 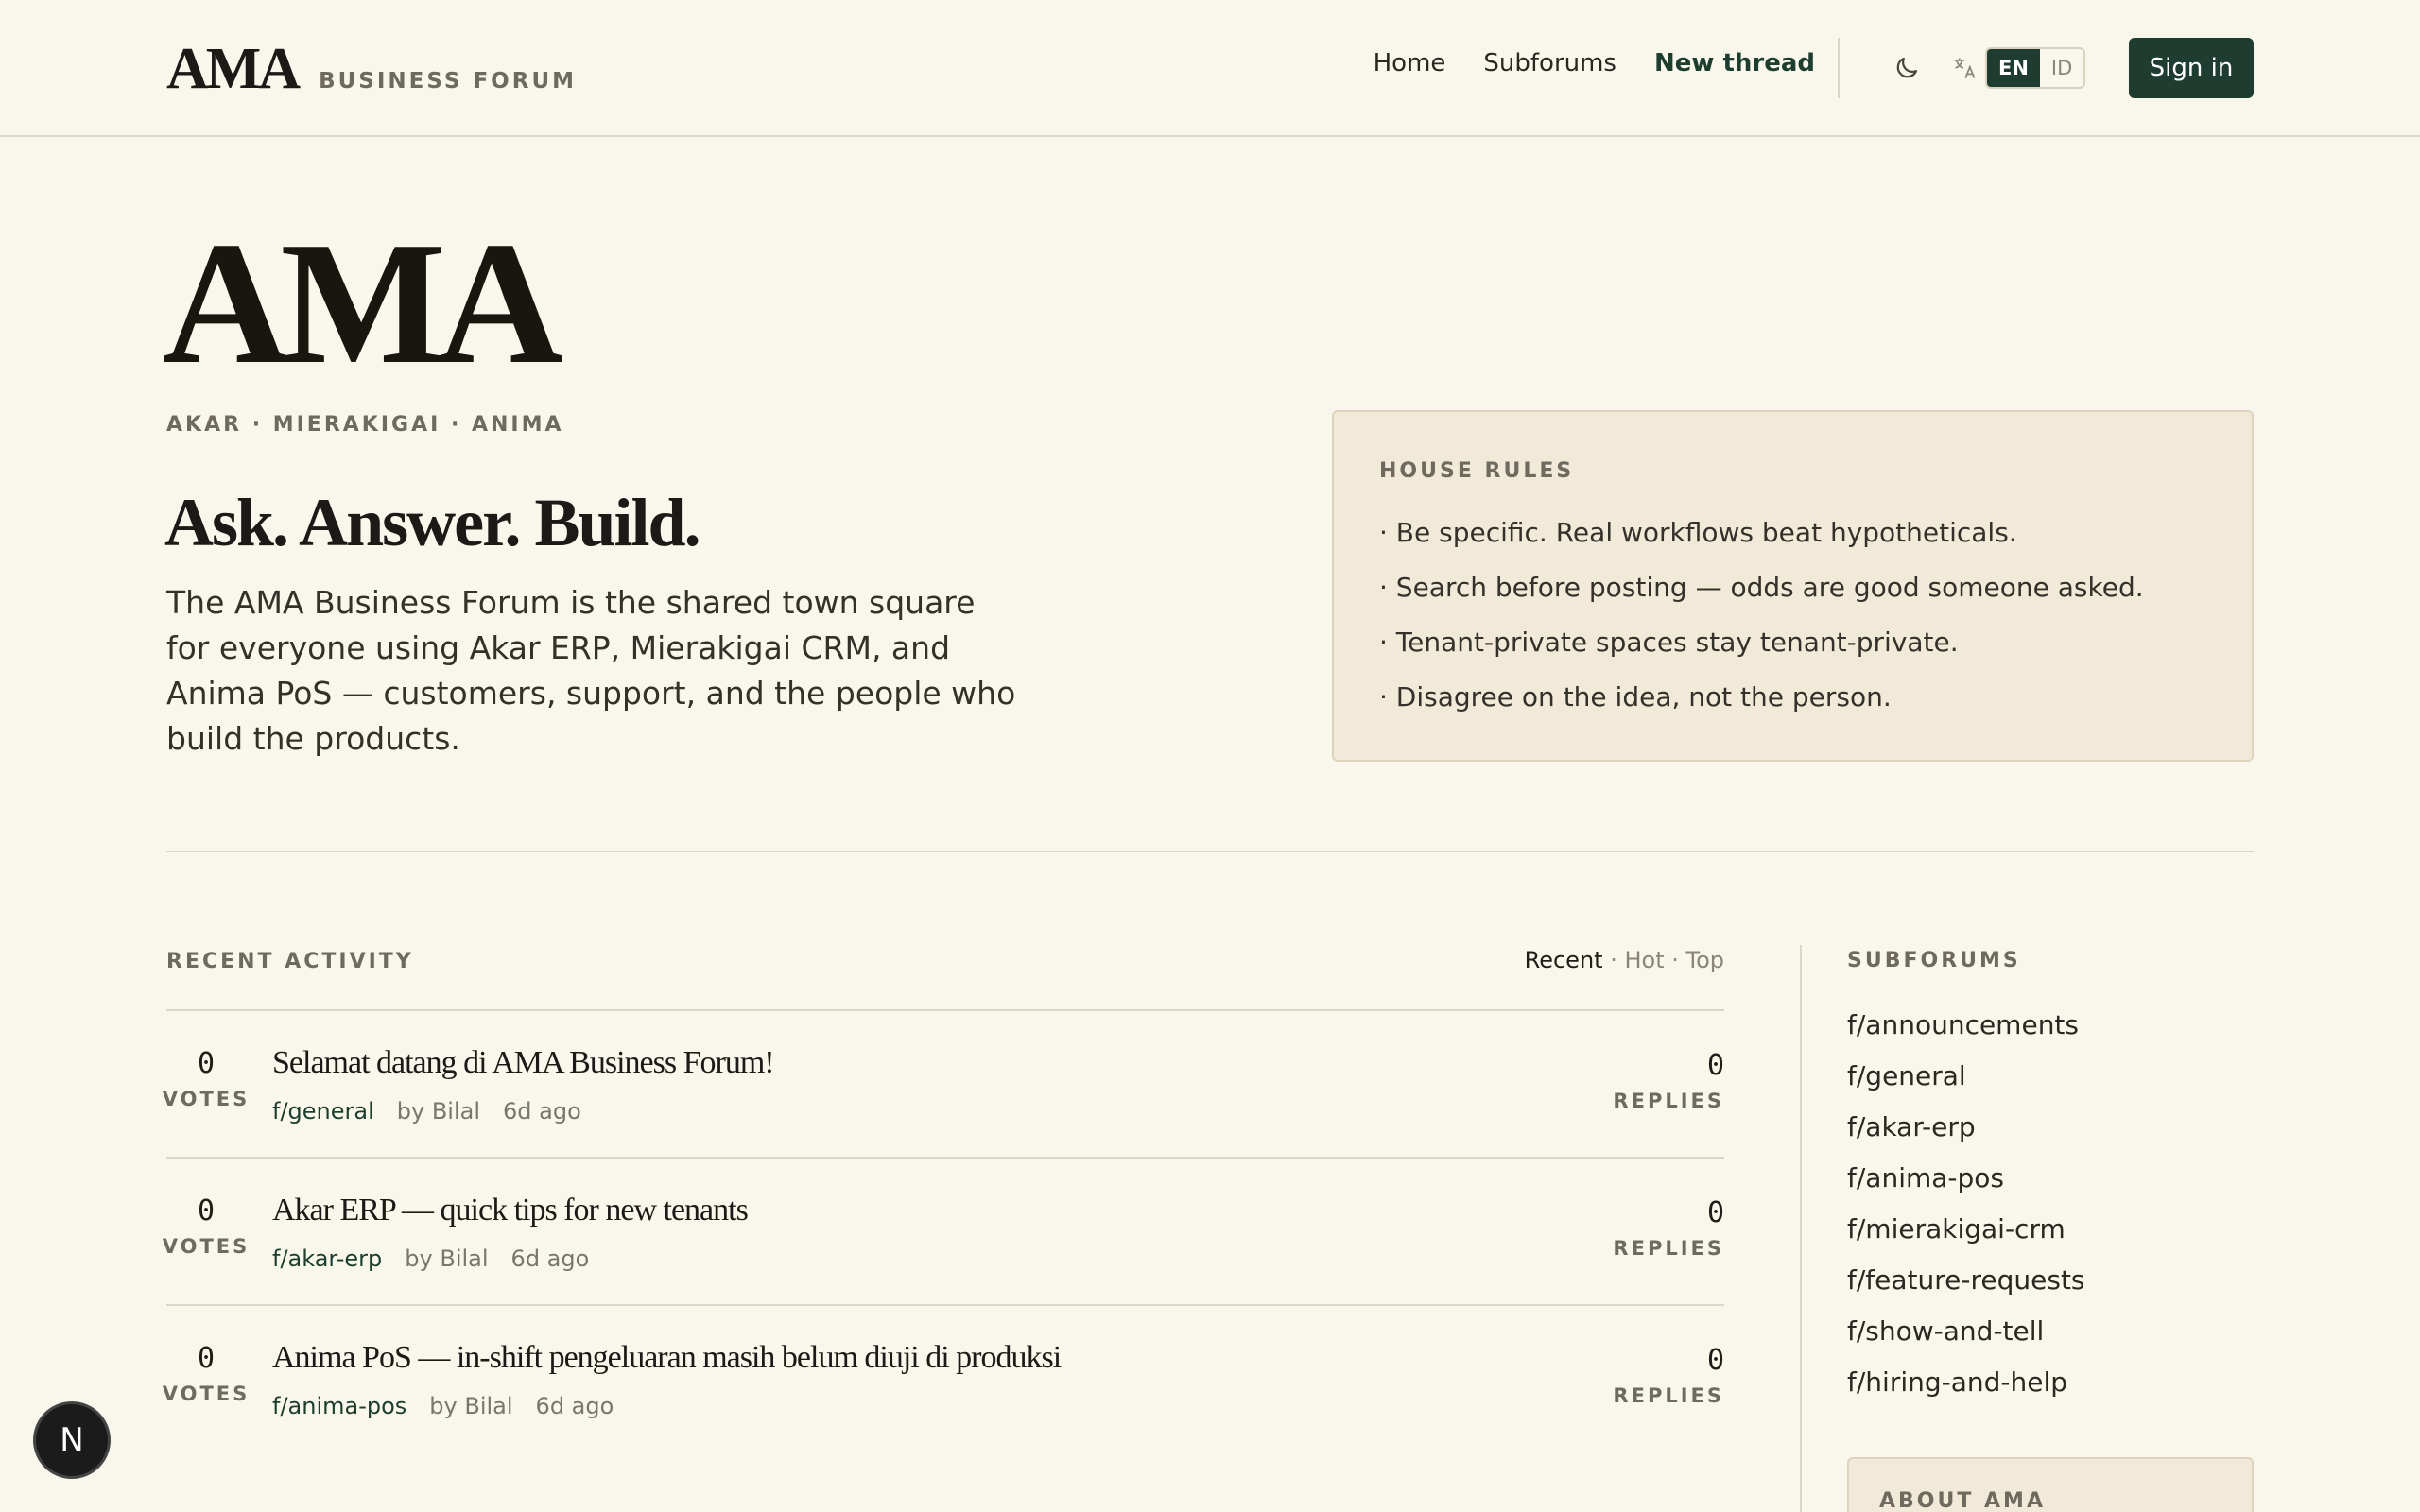 I want to click on main-nav: Home Subforums New thread, so click(x=1594, y=63).